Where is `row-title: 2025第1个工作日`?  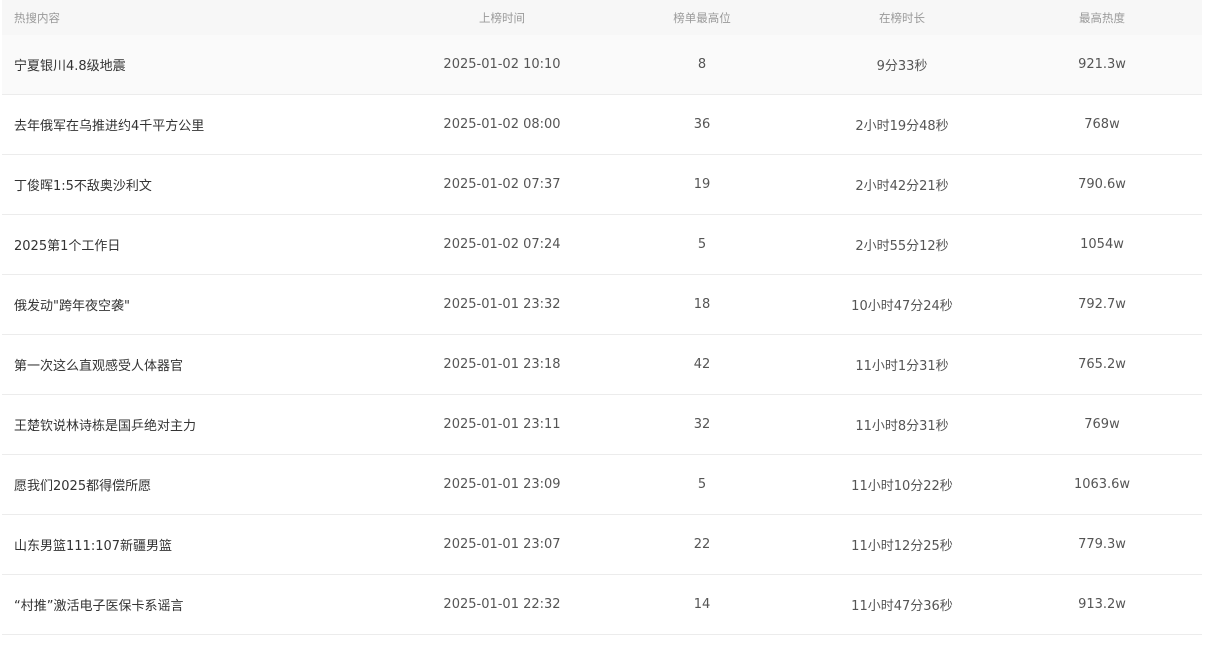
row-title: 2025第1个工作日 is located at coordinates (202, 244).